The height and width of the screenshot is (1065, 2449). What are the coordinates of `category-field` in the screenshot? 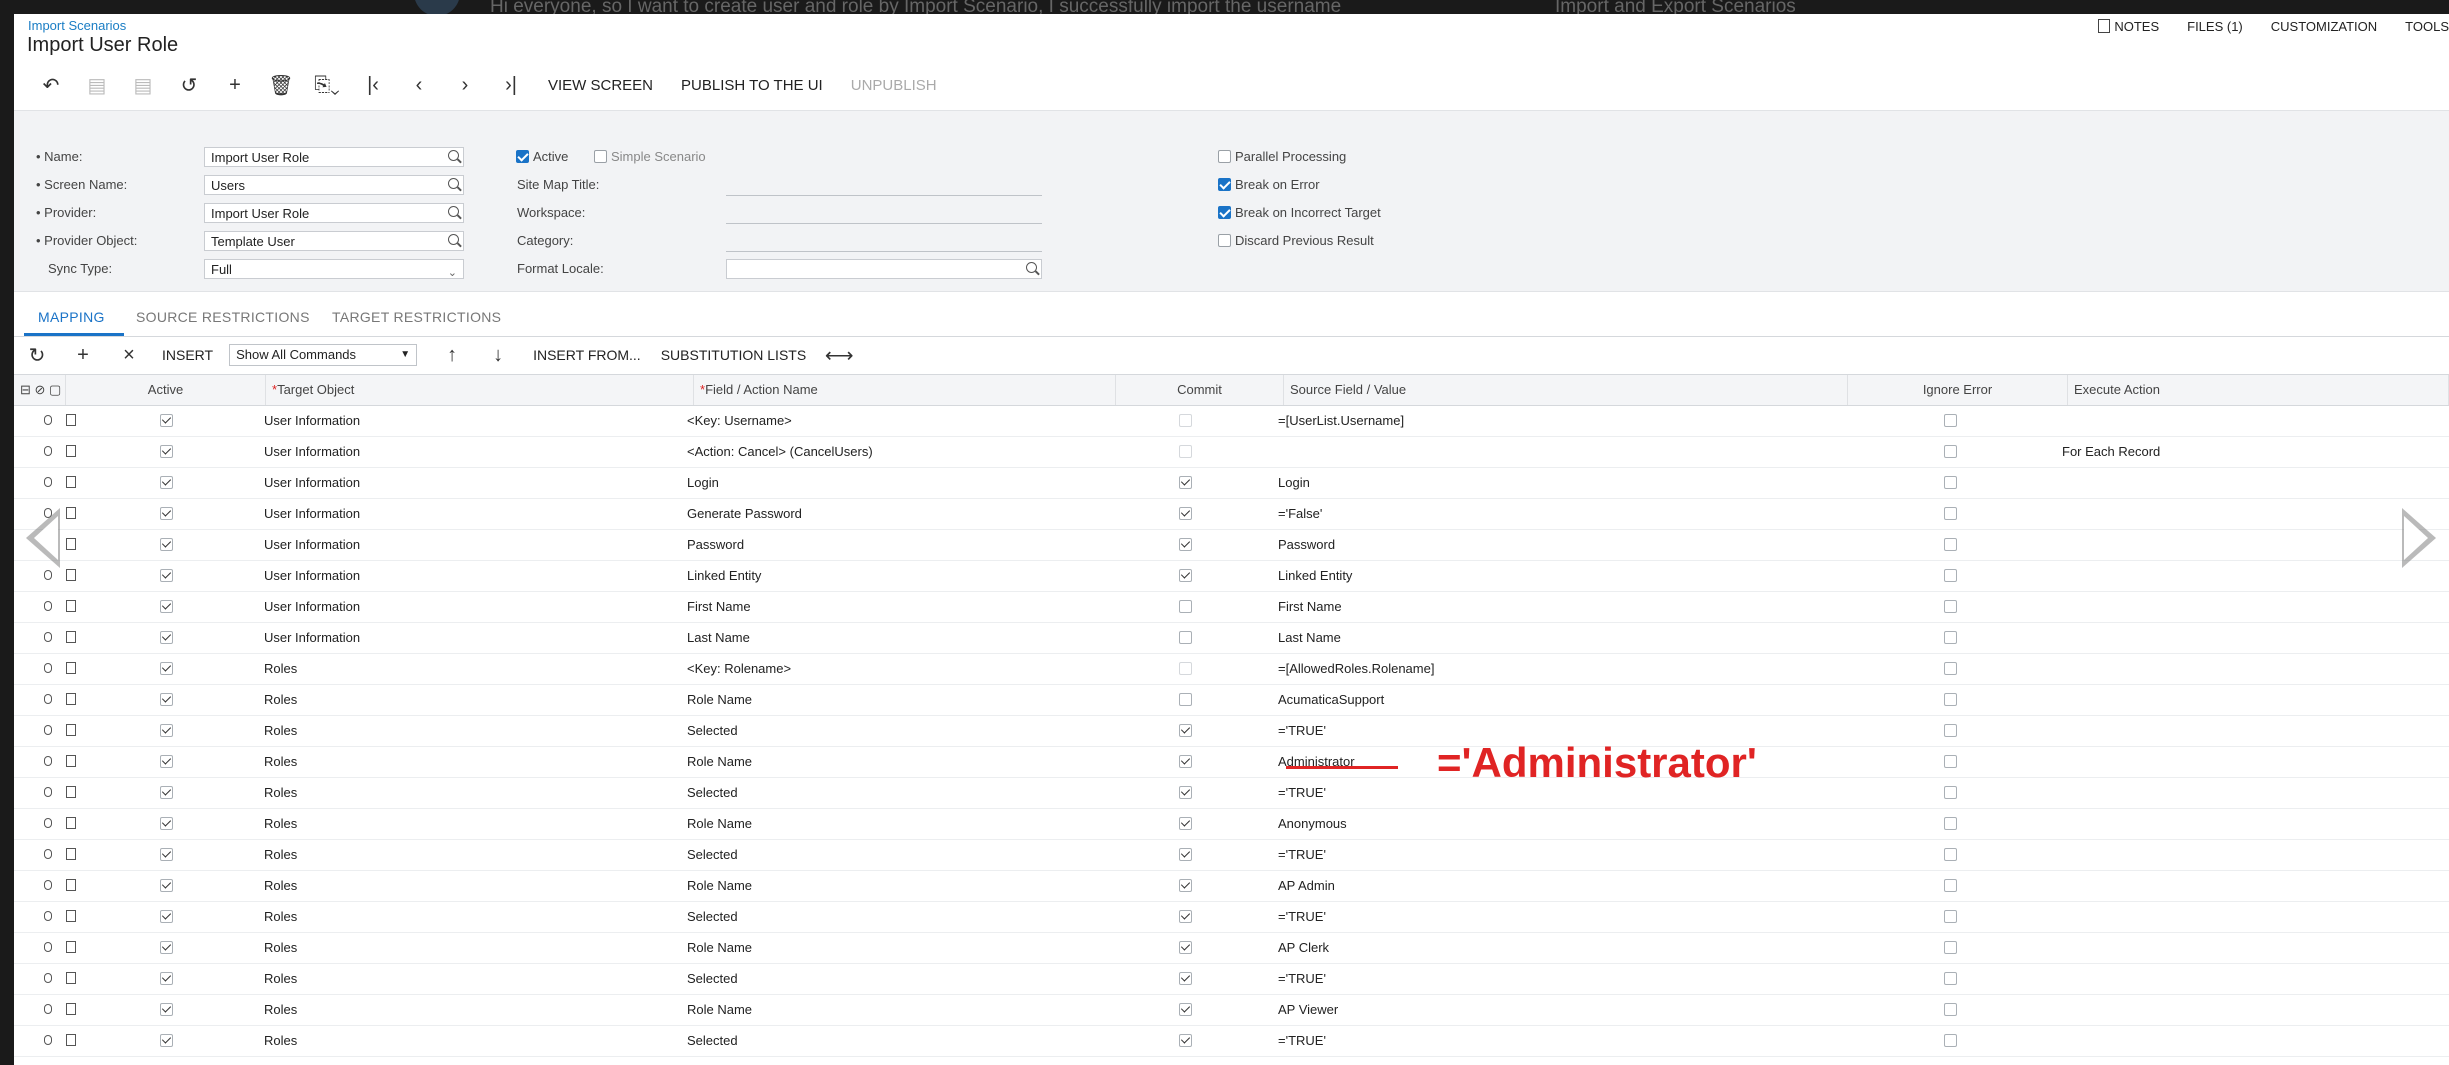 It's located at (884, 251).